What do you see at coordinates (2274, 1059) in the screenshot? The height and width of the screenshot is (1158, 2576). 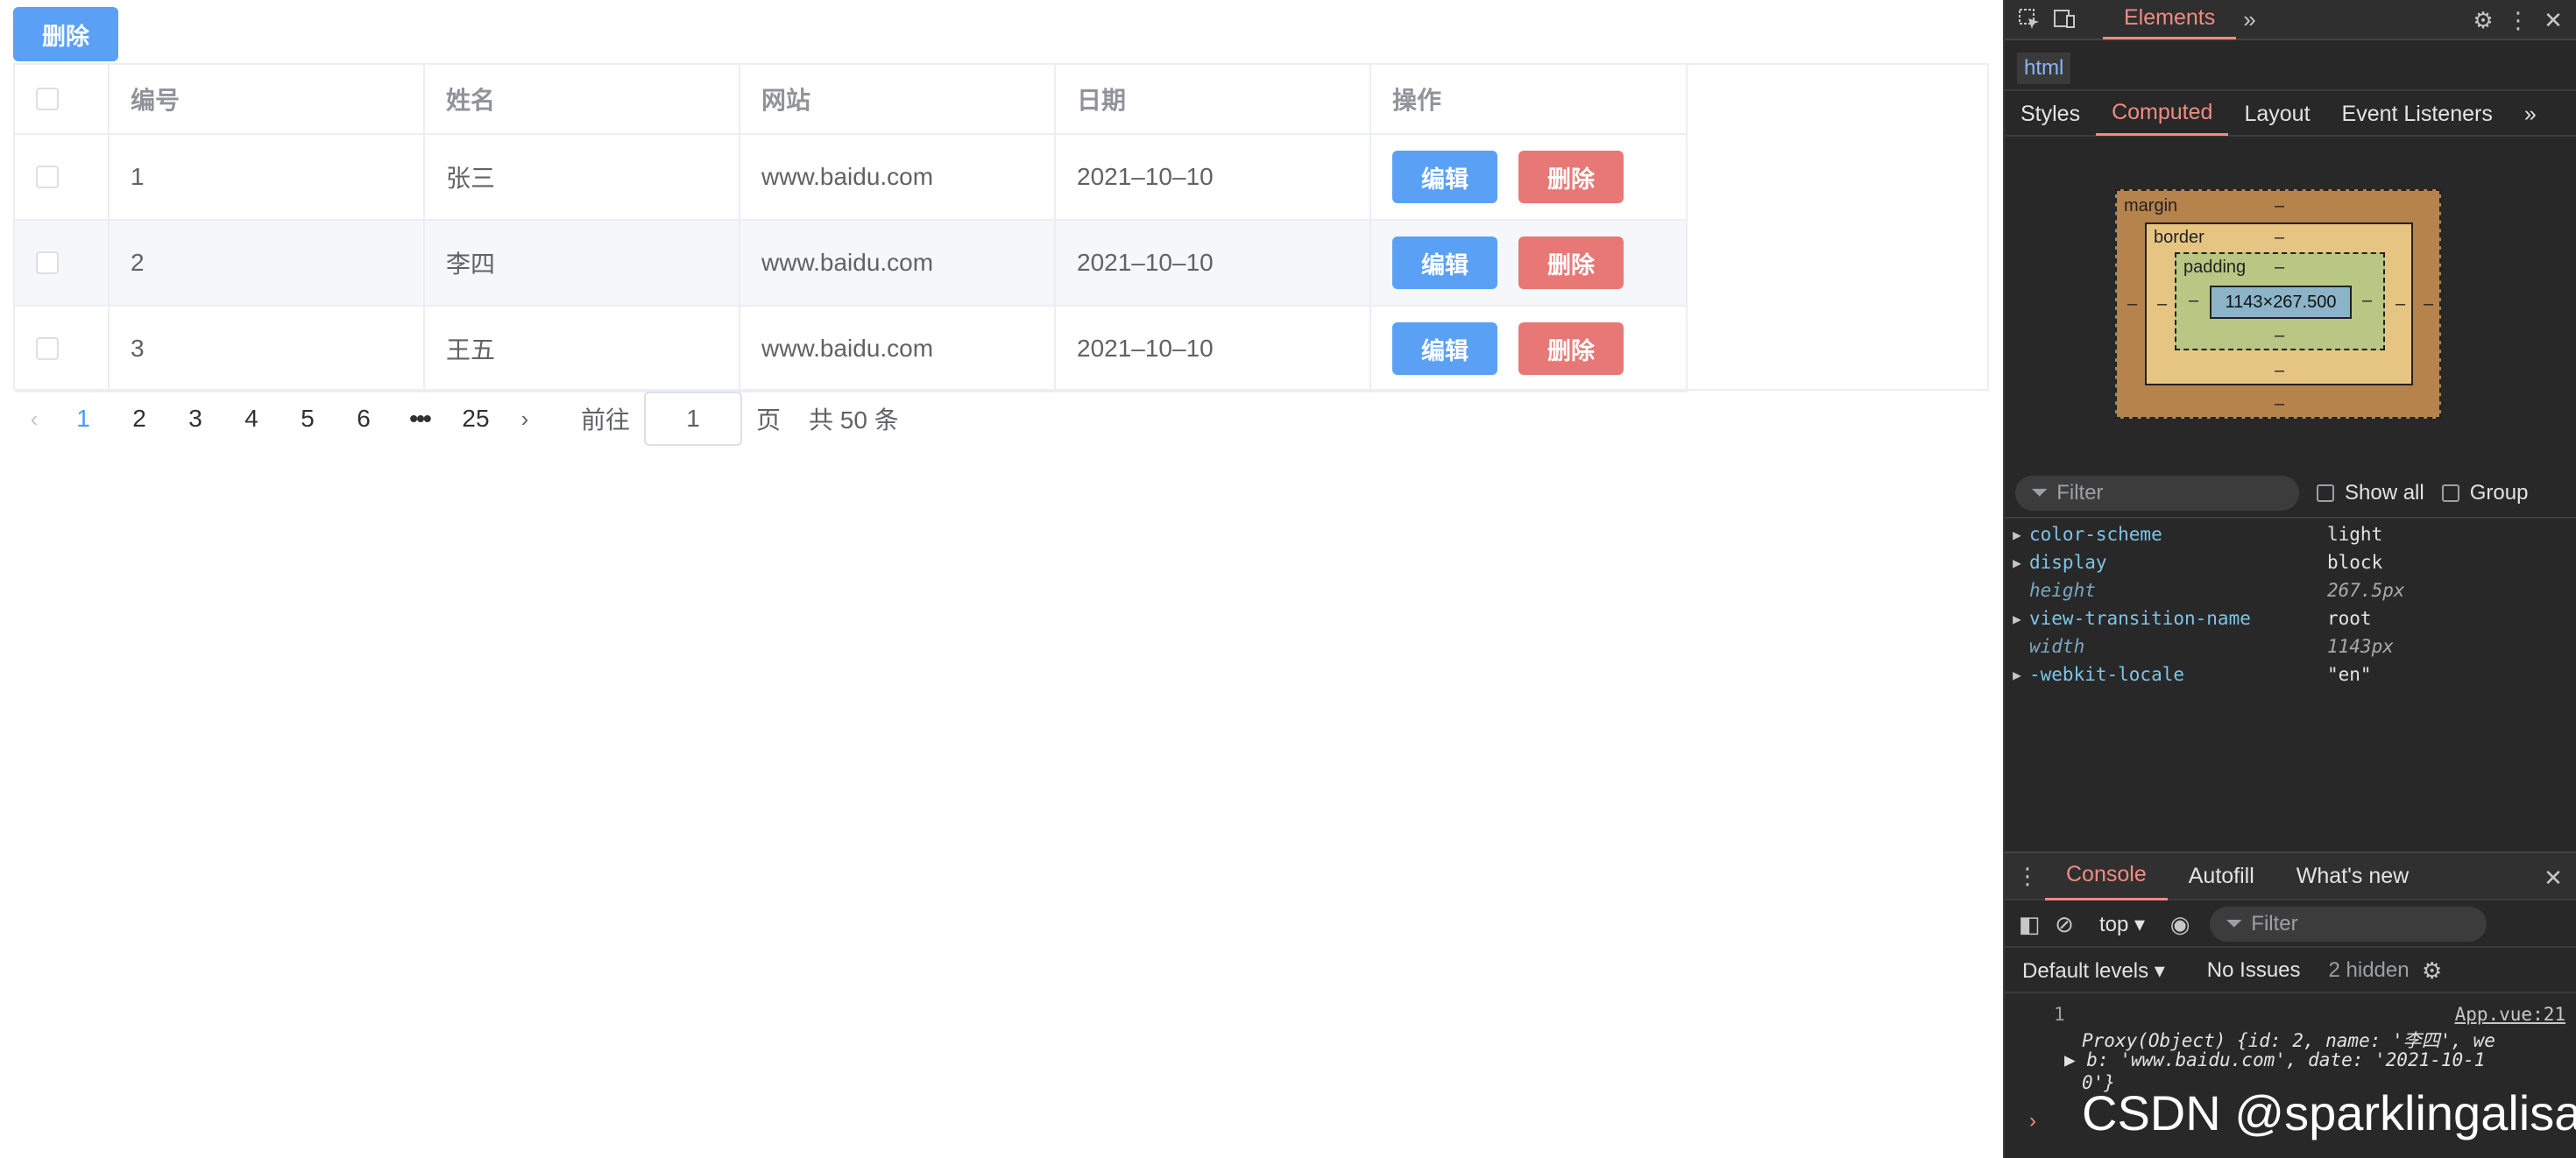 I see `log-line: ▶ b: 'www.baidu.com', date: '2021-10-1` at bounding box center [2274, 1059].